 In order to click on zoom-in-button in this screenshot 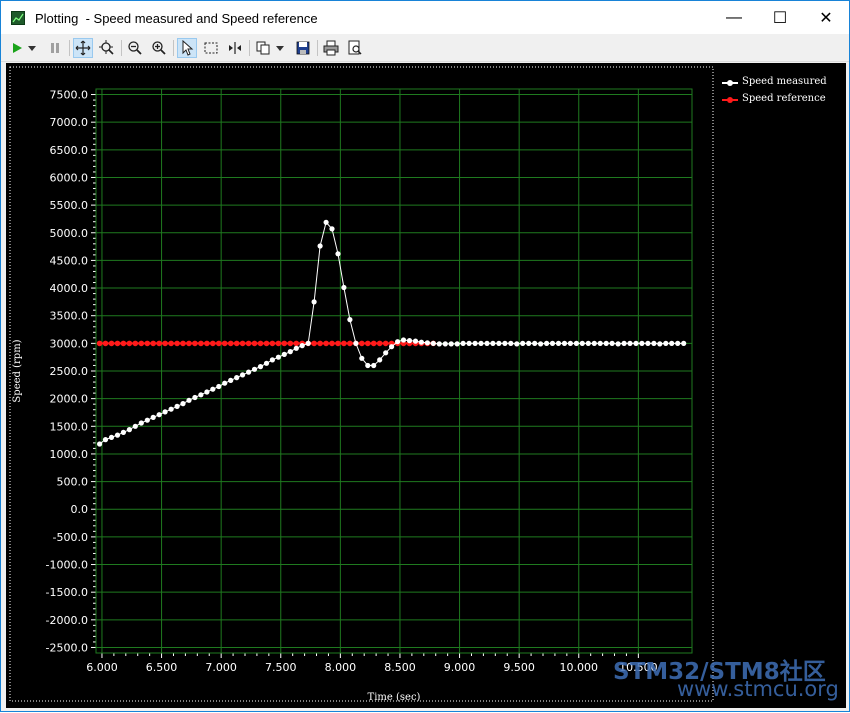, I will do `click(159, 48)`.